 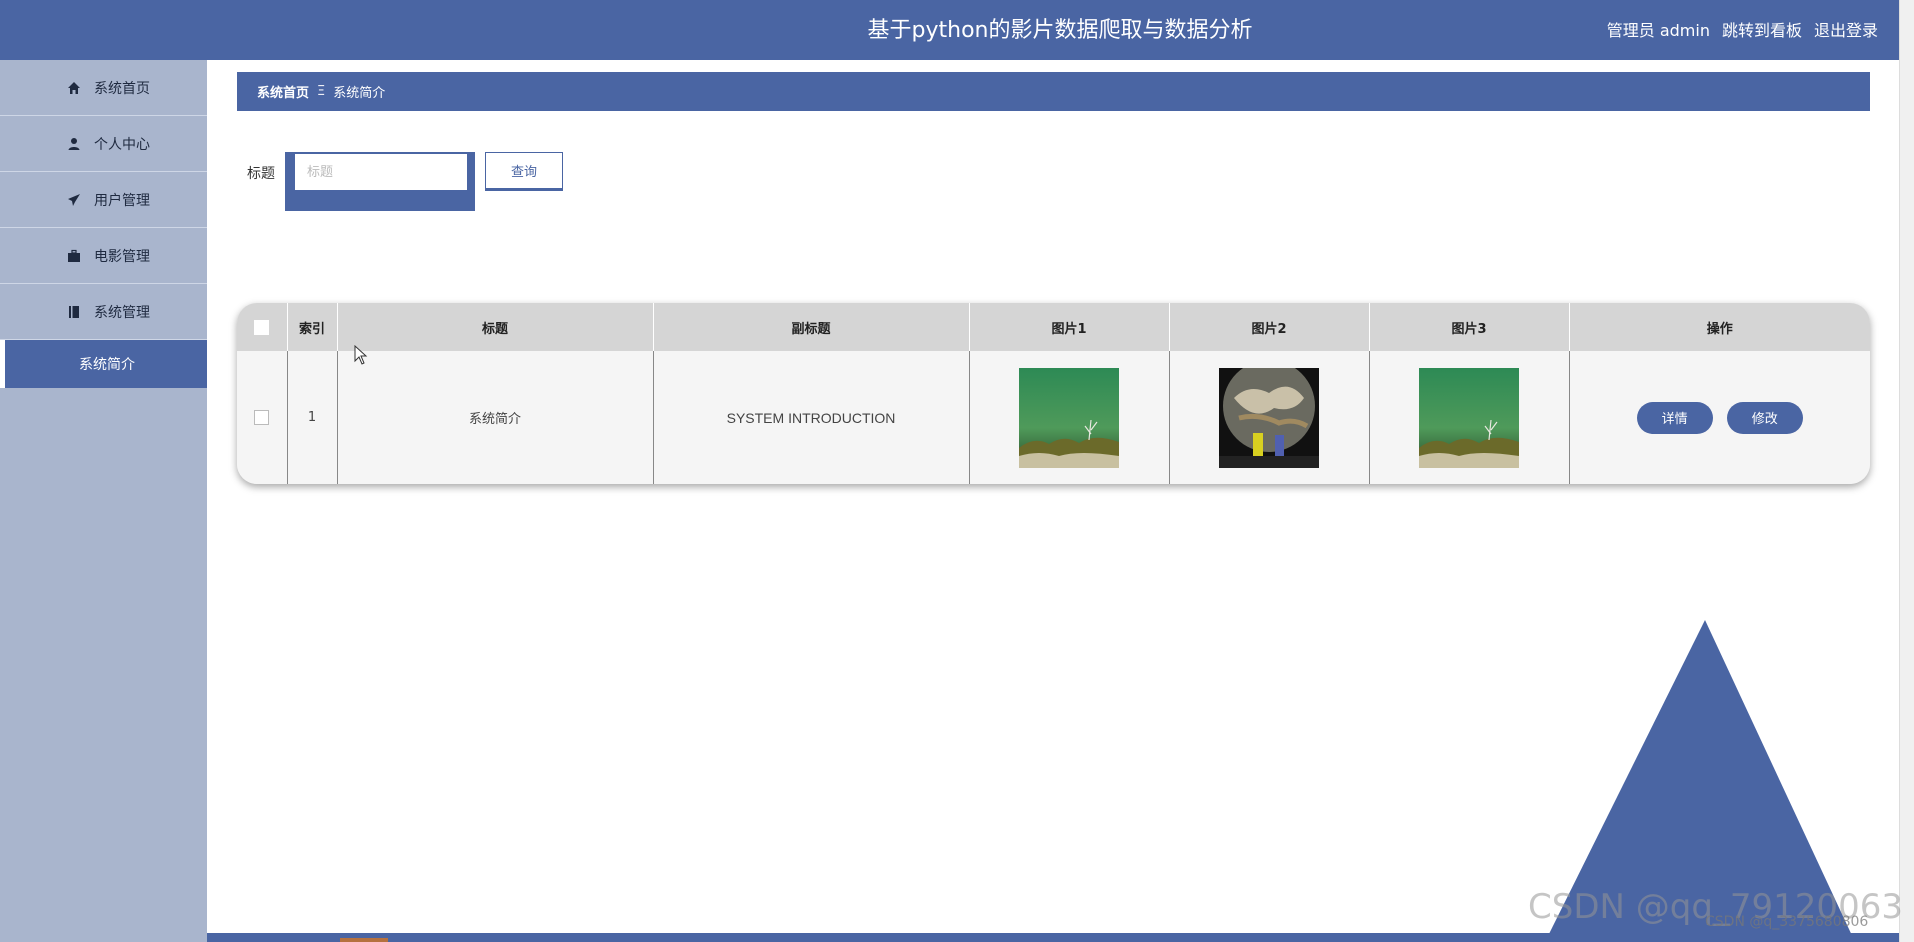 What do you see at coordinates (495, 417) in the screenshot?
I see `cell-title: 系统简介` at bounding box center [495, 417].